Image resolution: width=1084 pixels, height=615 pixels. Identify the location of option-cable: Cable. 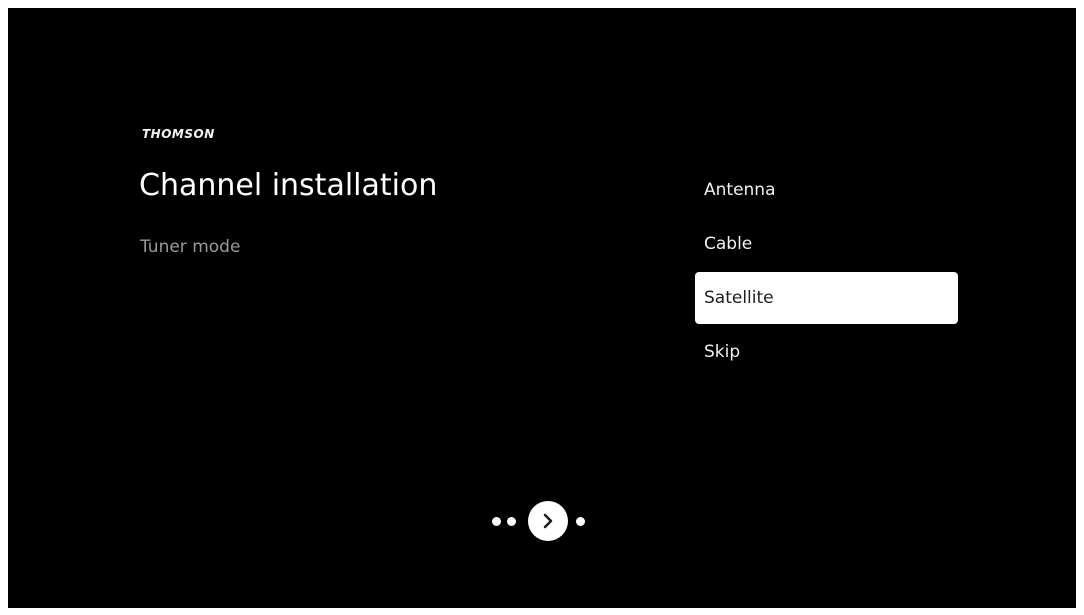
(826, 244).